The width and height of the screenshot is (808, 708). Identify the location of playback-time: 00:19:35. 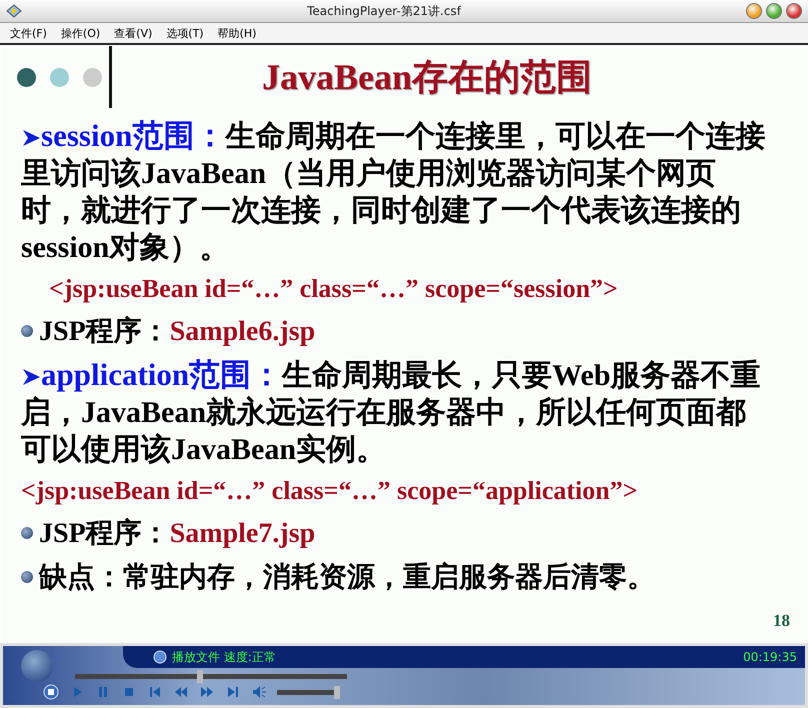
(770, 657).